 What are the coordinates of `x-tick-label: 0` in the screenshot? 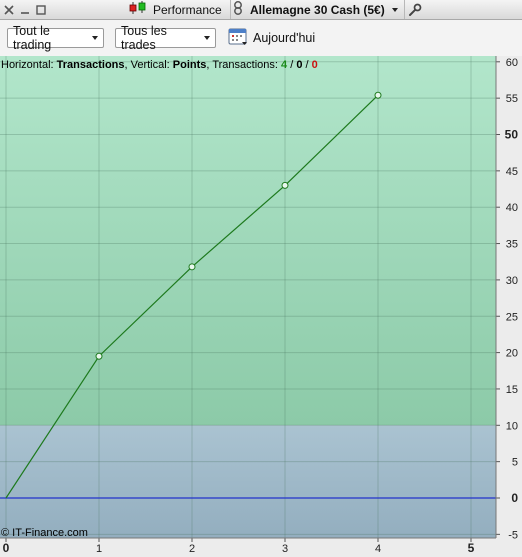 It's located at (6, 548).